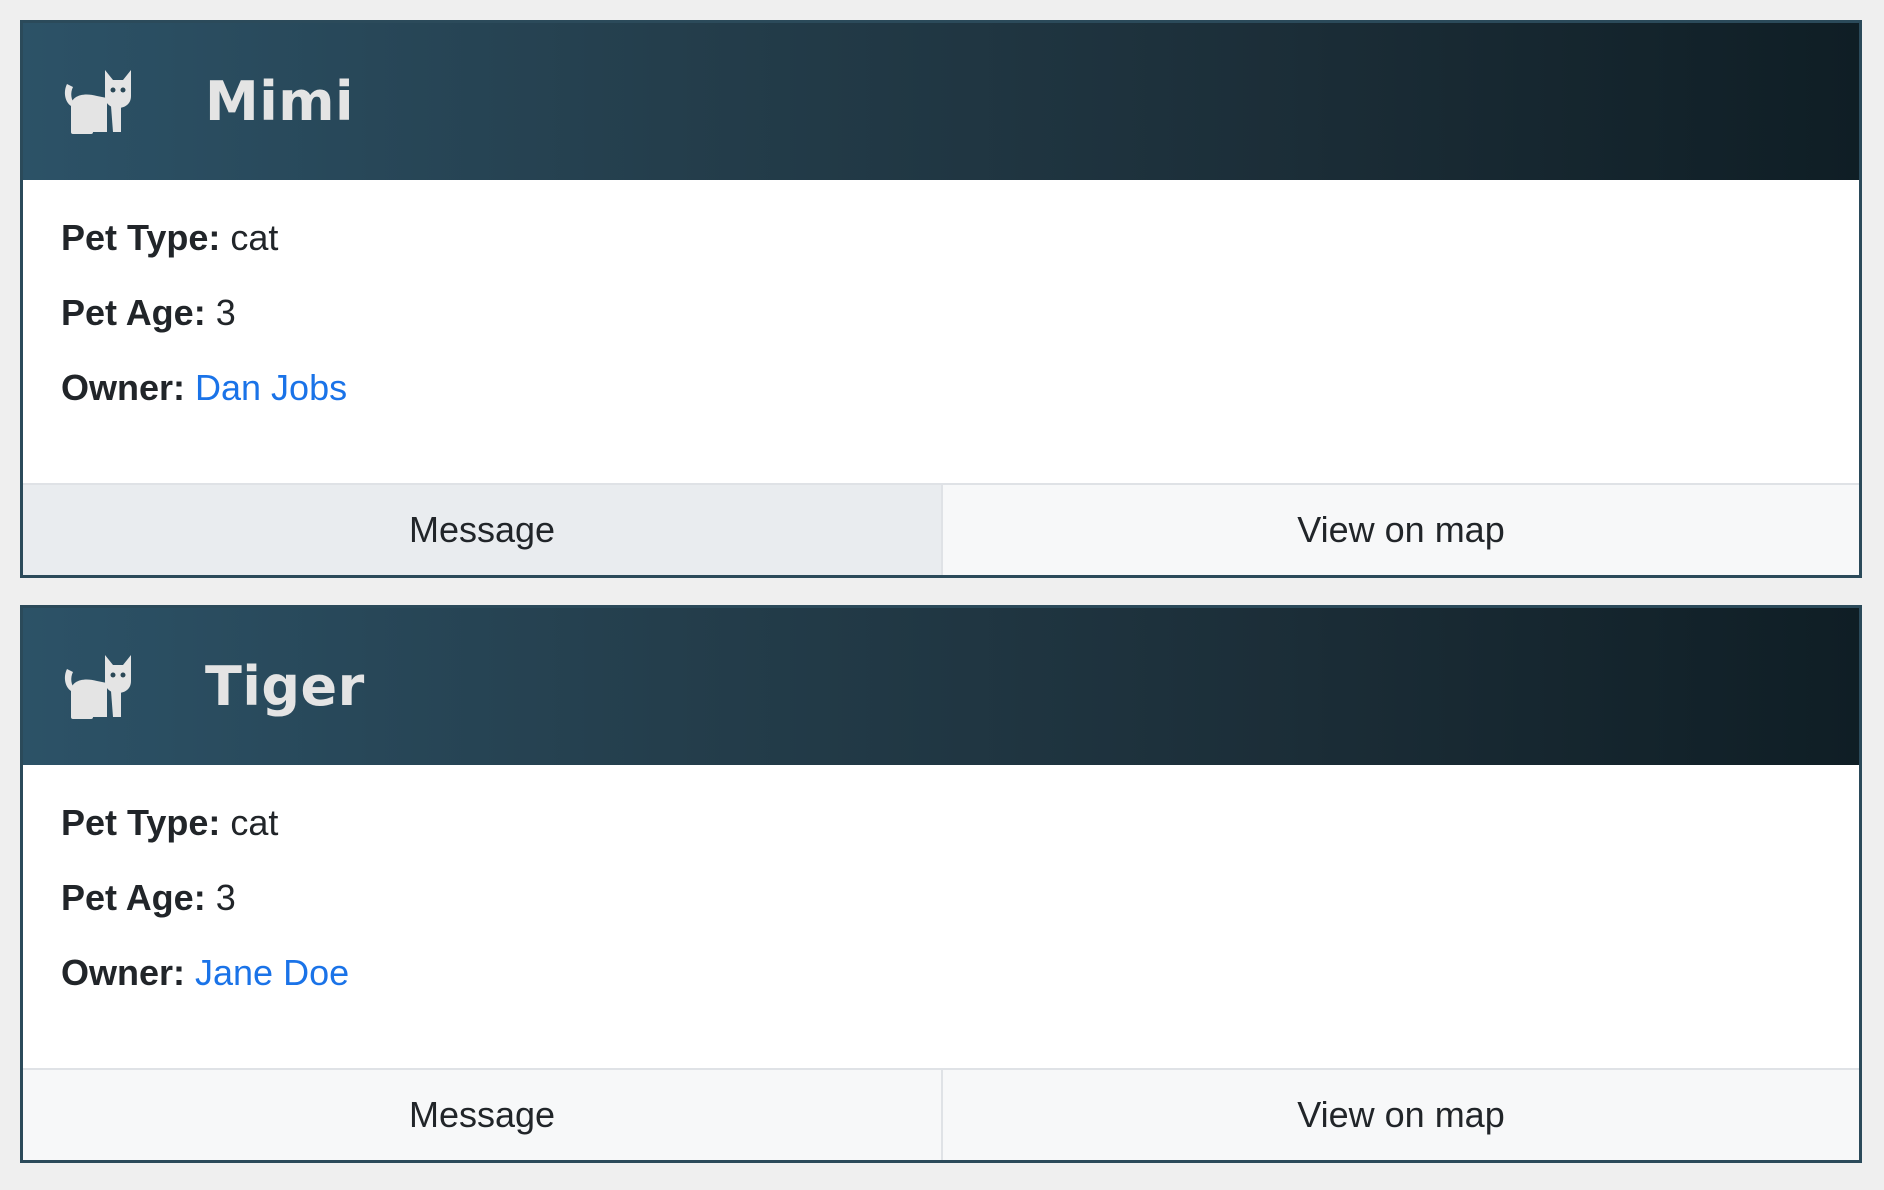 The height and width of the screenshot is (1190, 1884). I want to click on owner-link: Dan Jobs, so click(271, 387).